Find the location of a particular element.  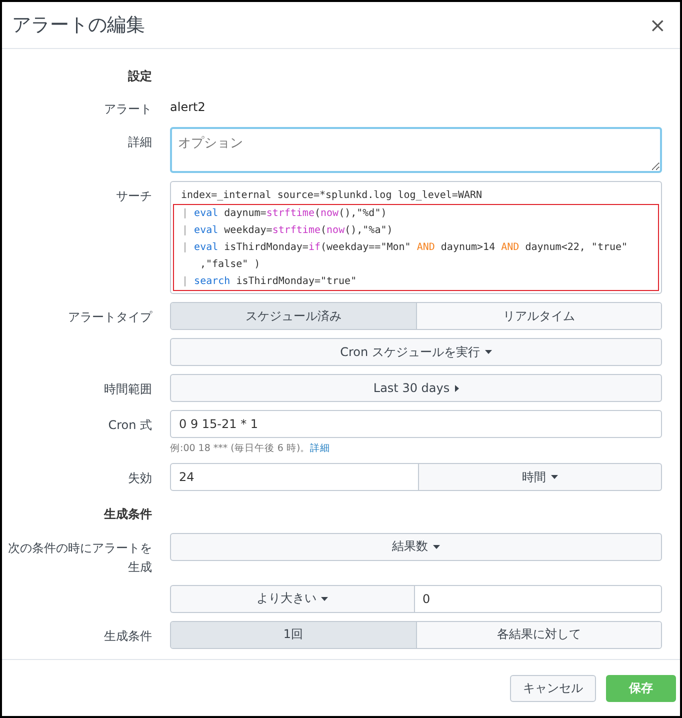

field-label: アラートタイプ is located at coordinates (109, 317).